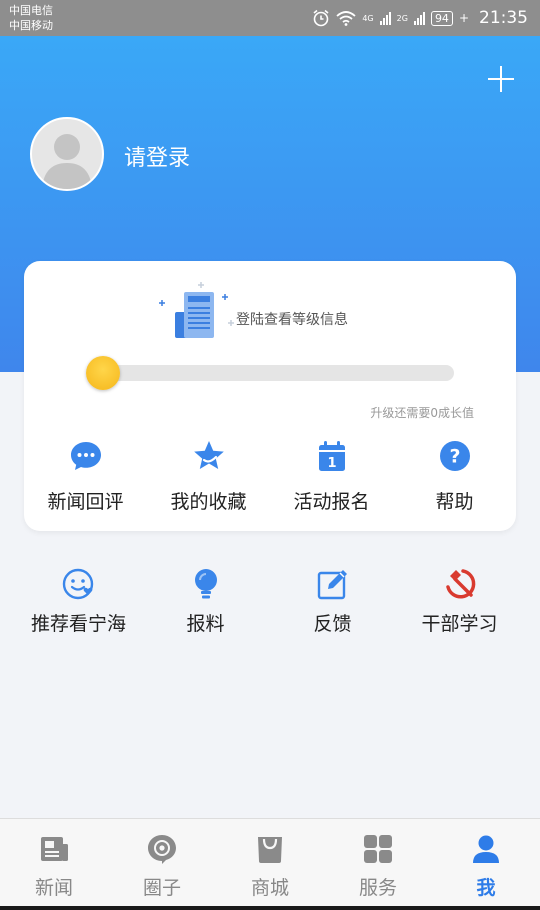 This screenshot has width=540, height=910. Describe the element at coordinates (332, 601) in the screenshot. I see `menu-feedback: 反馈` at that location.